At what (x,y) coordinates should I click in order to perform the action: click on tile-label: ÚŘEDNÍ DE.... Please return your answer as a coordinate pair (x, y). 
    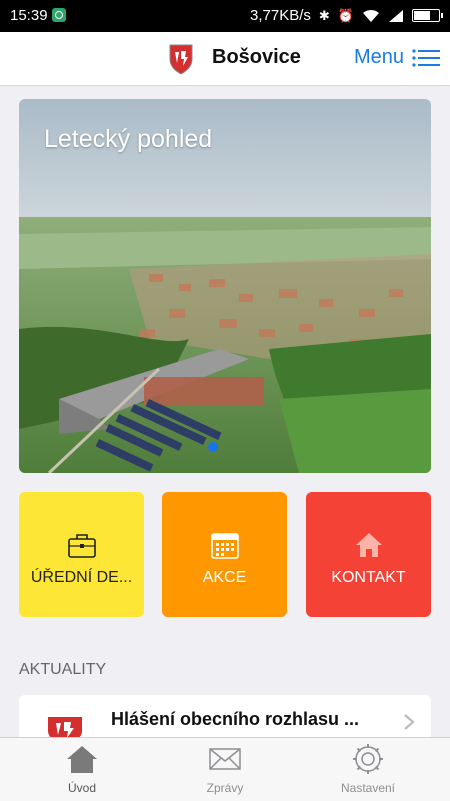
    Looking at the image, I should click on (81, 577).